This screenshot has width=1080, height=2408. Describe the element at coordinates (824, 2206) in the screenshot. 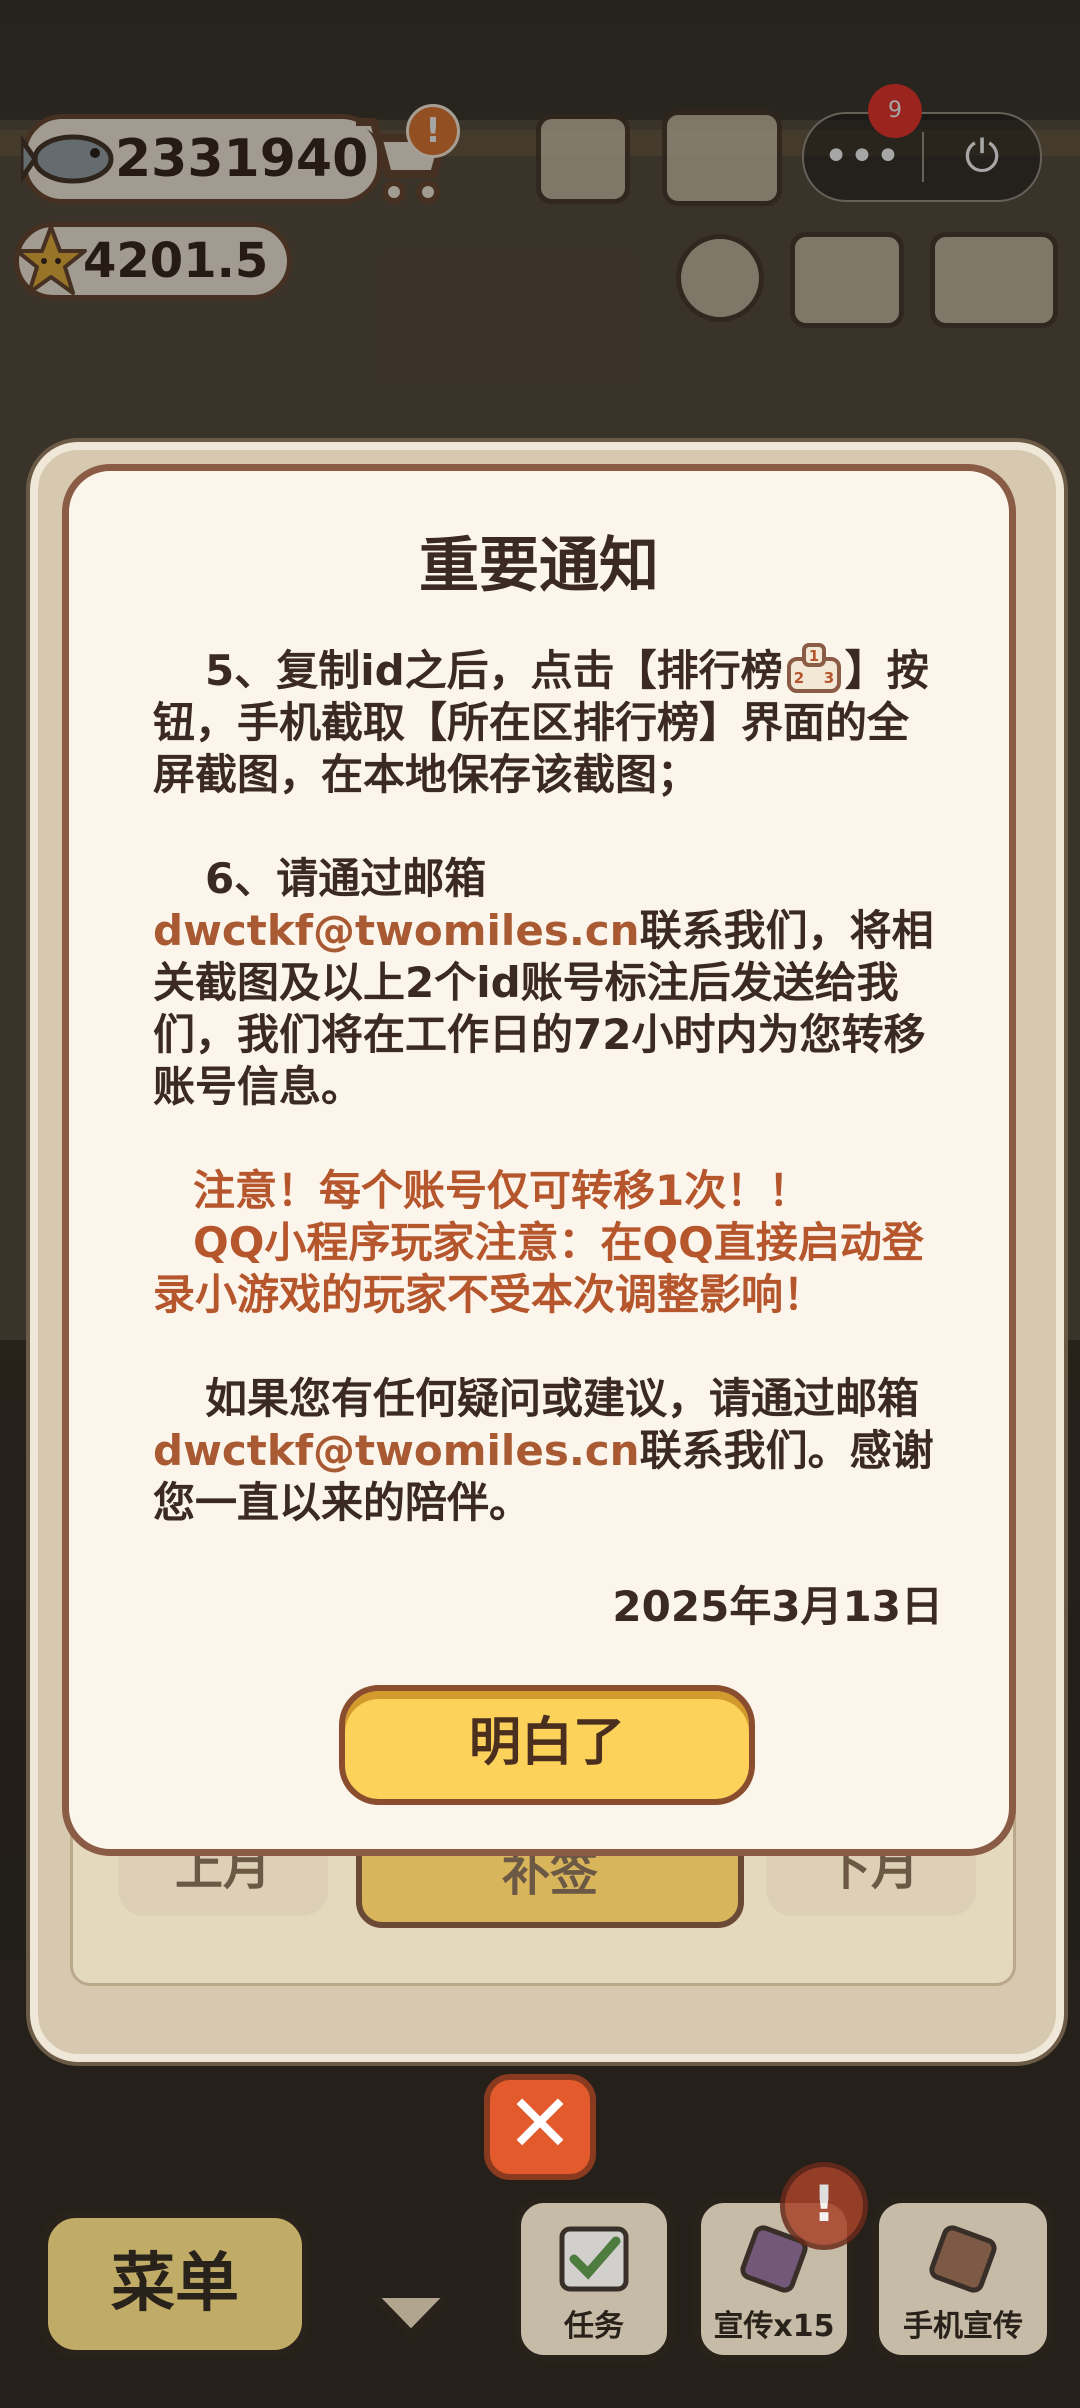

I see `promote-alert-badge: !` at that location.